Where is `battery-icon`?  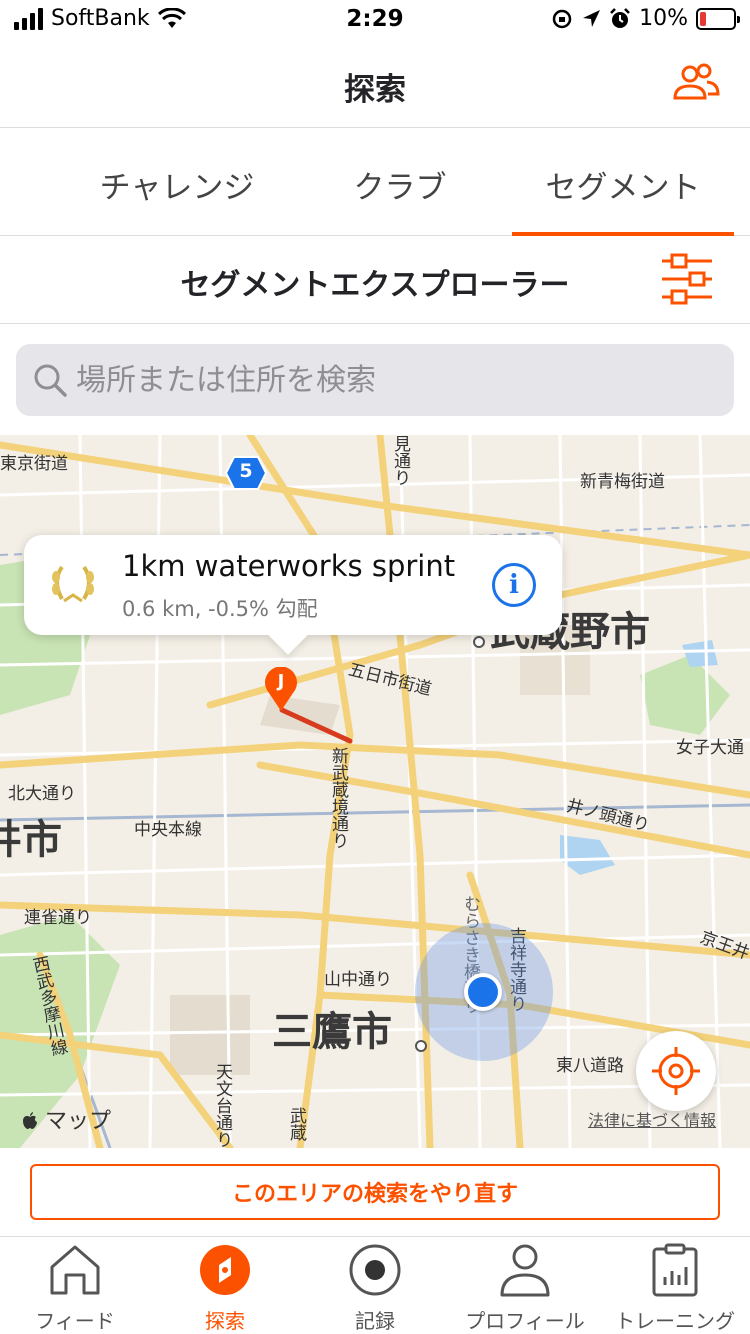 battery-icon is located at coordinates (718, 18).